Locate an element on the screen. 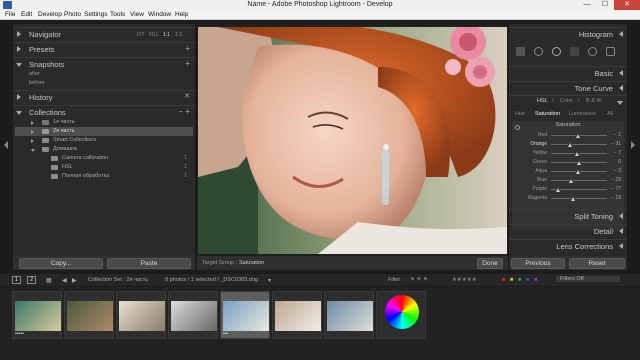  menu-edit: Edit is located at coordinates (26, 14).